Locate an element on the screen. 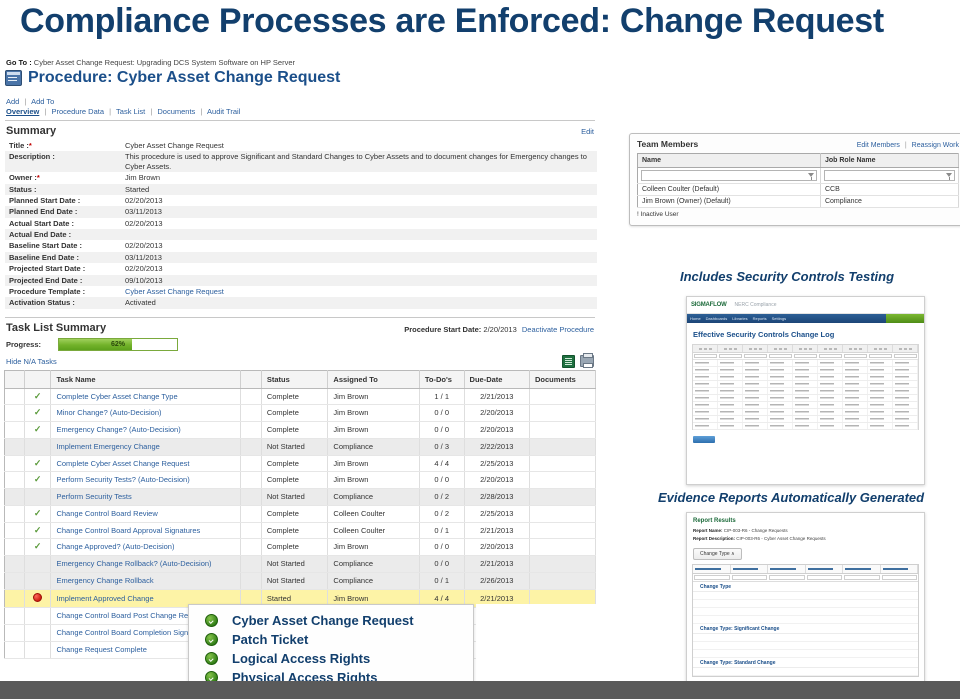 The image size is (960, 699). task-name-link: Change Approved? (Auto-Decision) is located at coordinates (115, 546).